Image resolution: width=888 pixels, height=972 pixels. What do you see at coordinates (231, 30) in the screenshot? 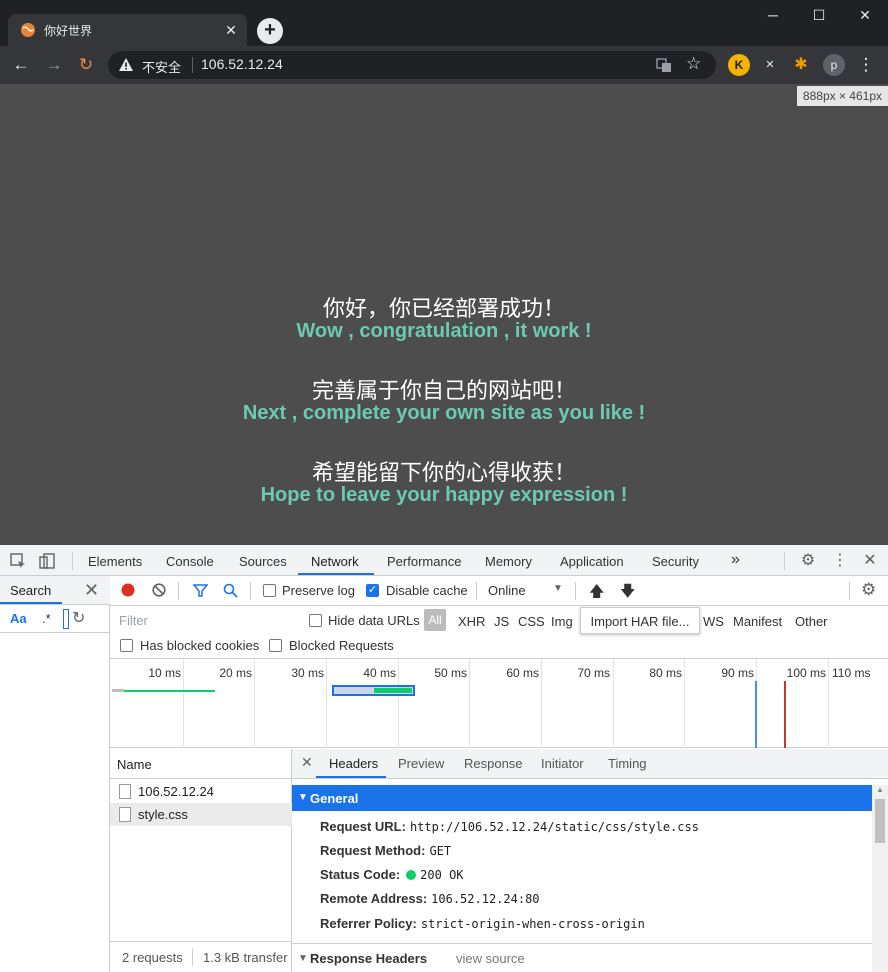
I see `tab-close-icon: ✕` at bounding box center [231, 30].